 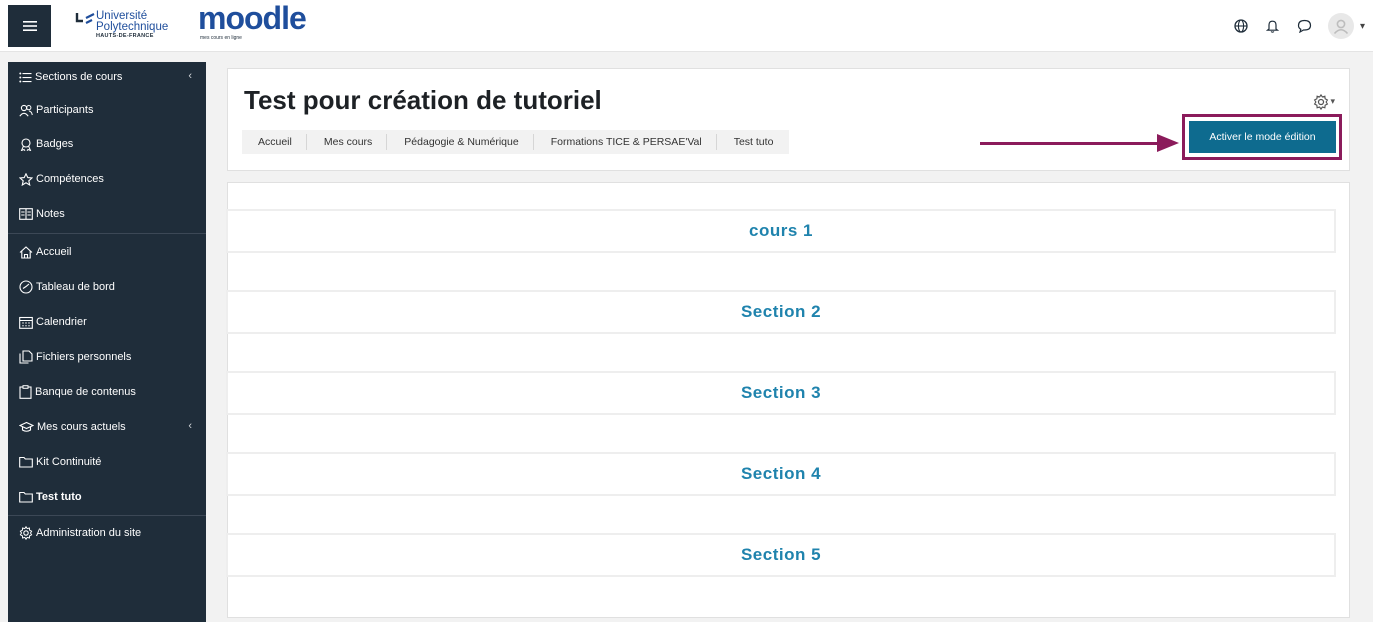 What do you see at coordinates (781, 474) in the screenshot?
I see `section-title: Section 4` at bounding box center [781, 474].